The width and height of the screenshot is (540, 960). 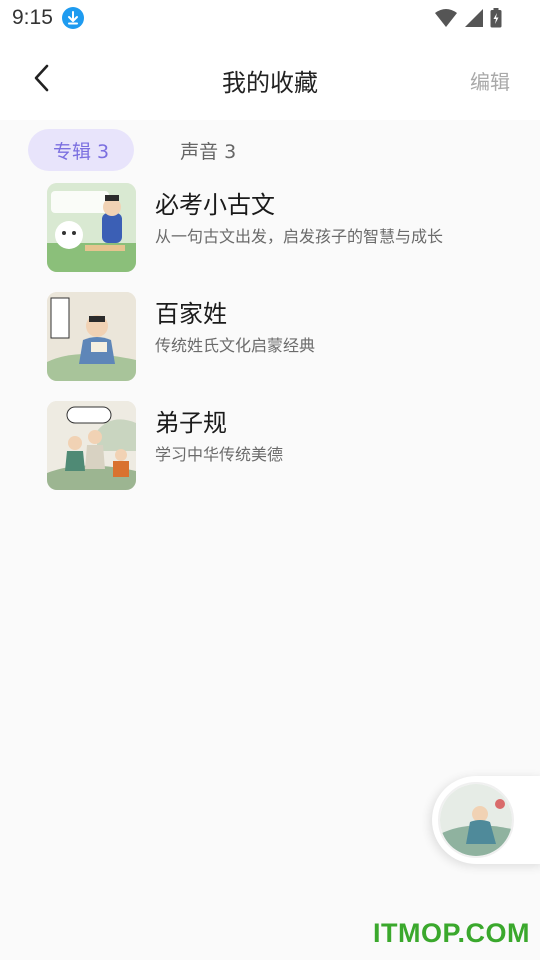 I want to click on album-item: 百家姓 传统姓氏文化启蒙经典, so click(x=282, y=346).